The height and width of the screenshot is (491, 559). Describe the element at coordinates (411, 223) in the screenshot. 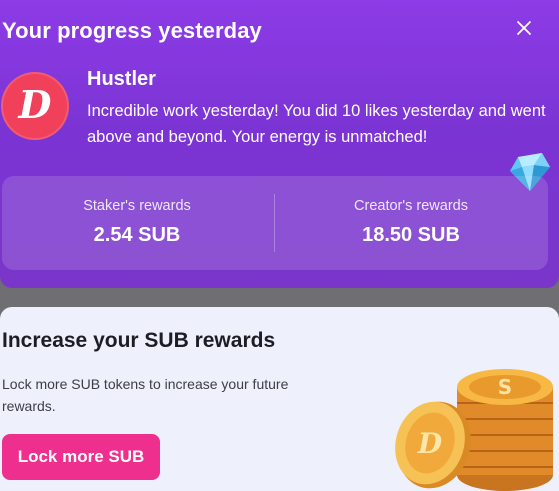

I see `creator-rewards: Creator's rewards 18.50 SUB` at that location.